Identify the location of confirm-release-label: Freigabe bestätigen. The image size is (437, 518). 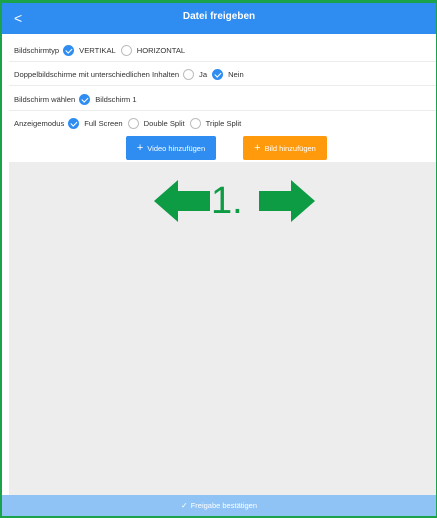
(223, 505).